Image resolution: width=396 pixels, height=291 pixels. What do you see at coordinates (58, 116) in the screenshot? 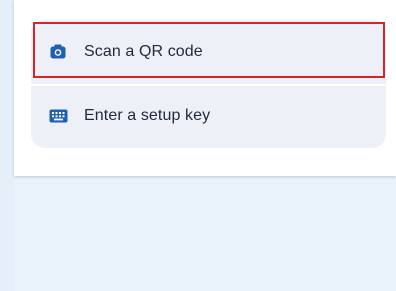
I see `keyboard-icon` at bounding box center [58, 116].